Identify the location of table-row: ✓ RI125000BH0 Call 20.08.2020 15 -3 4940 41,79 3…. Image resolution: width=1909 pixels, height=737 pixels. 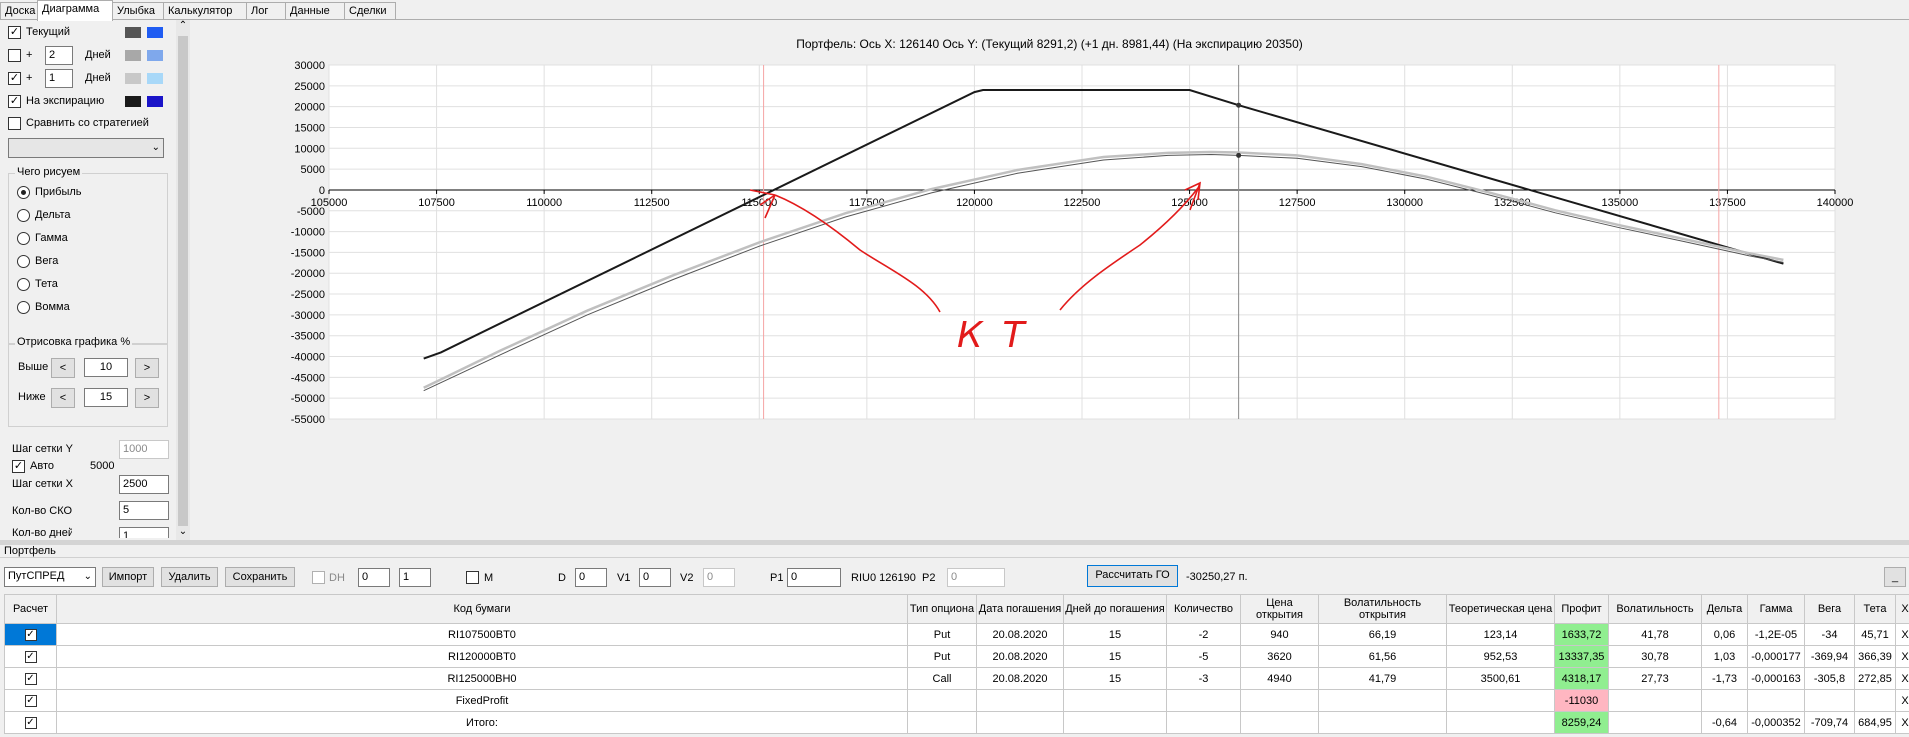
(956, 678).